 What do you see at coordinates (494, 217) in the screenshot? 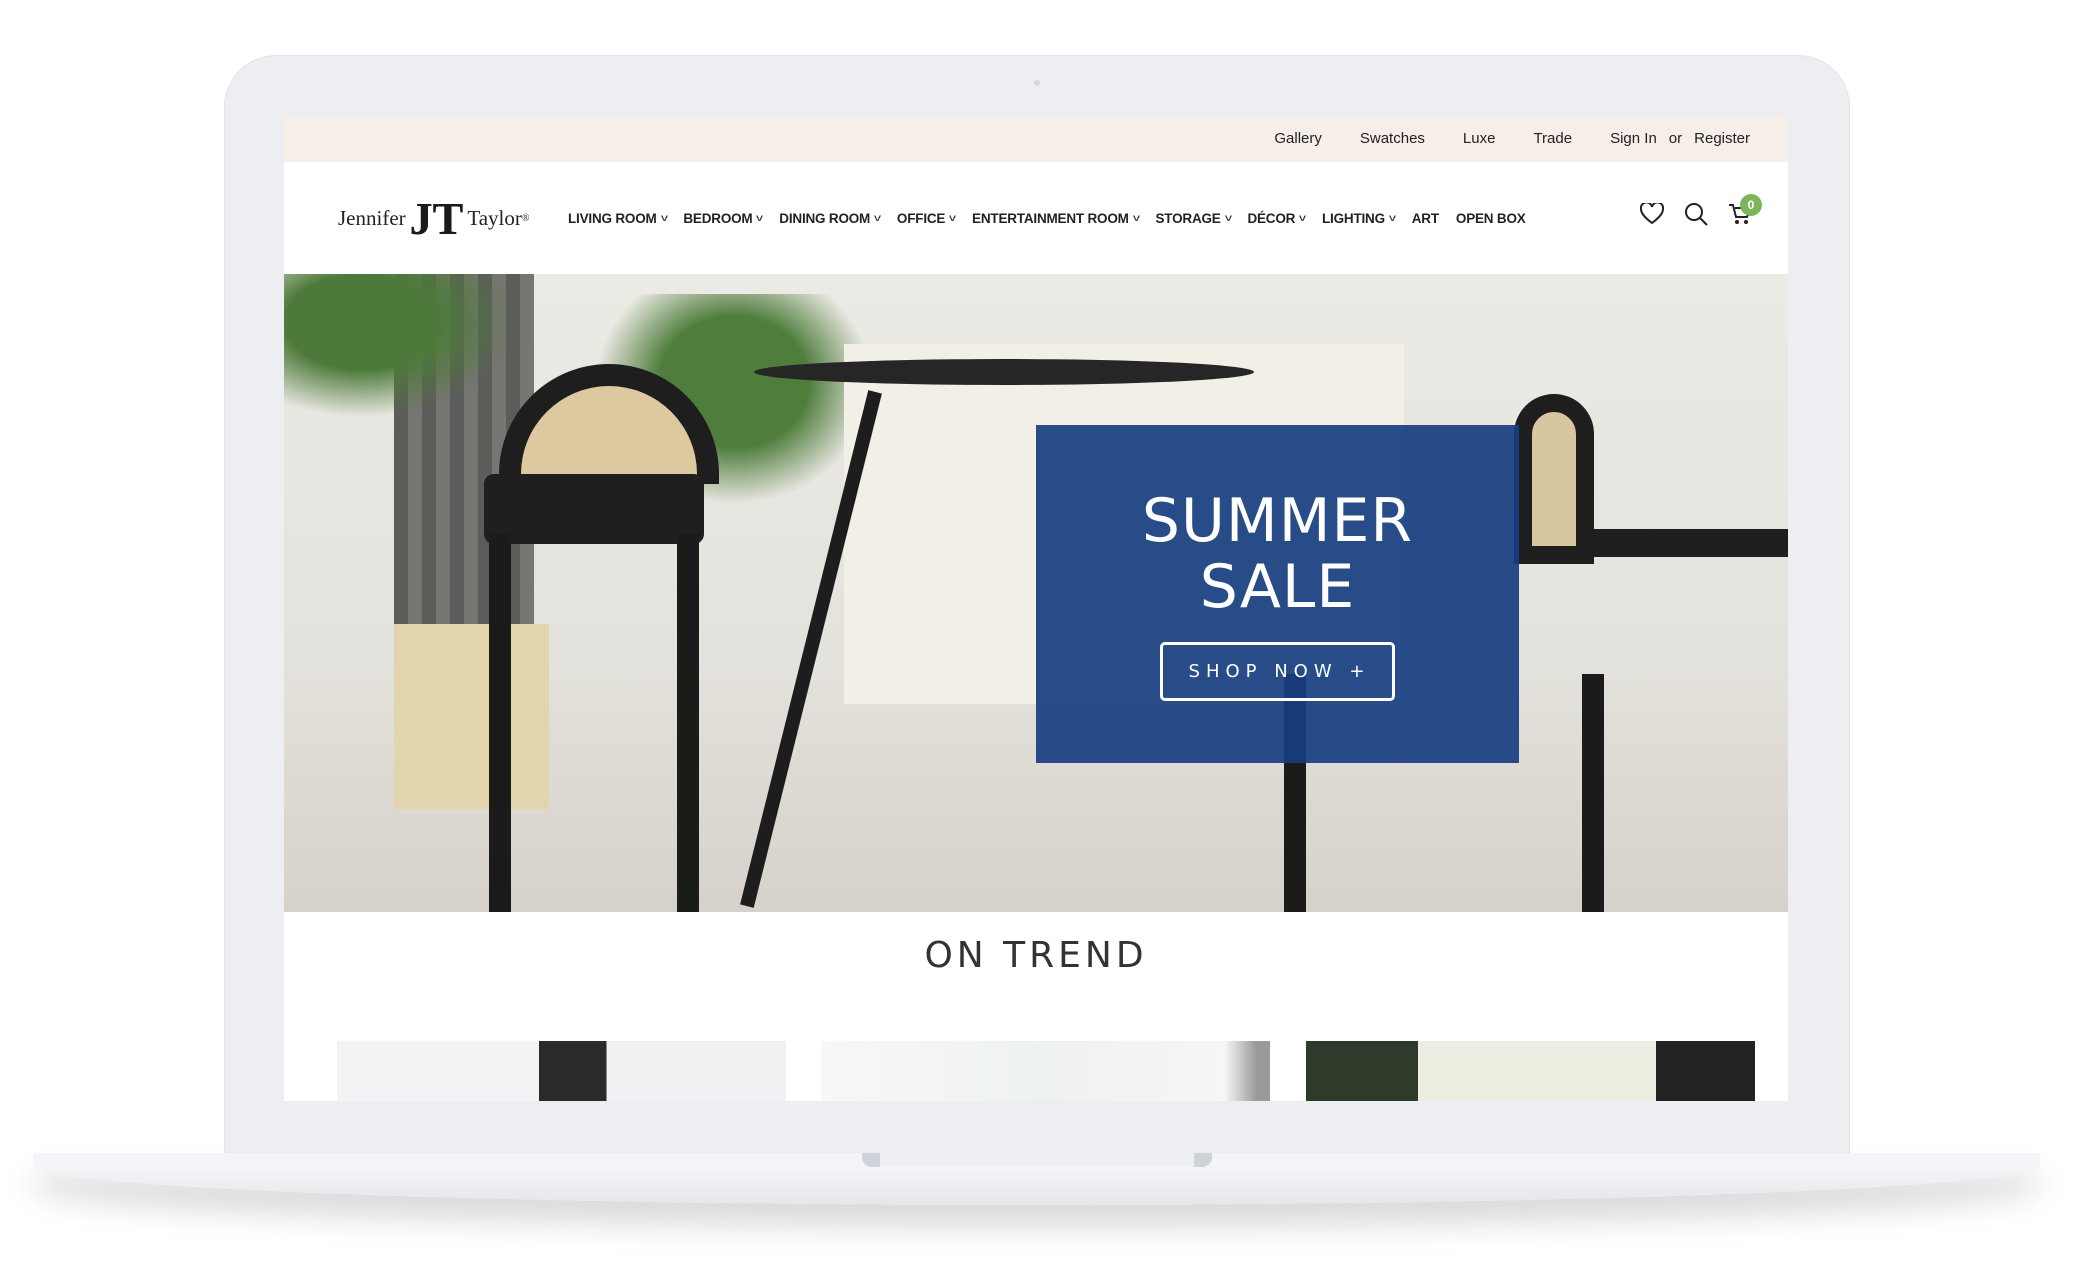
I see `logo-last: Taylor` at bounding box center [494, 217].